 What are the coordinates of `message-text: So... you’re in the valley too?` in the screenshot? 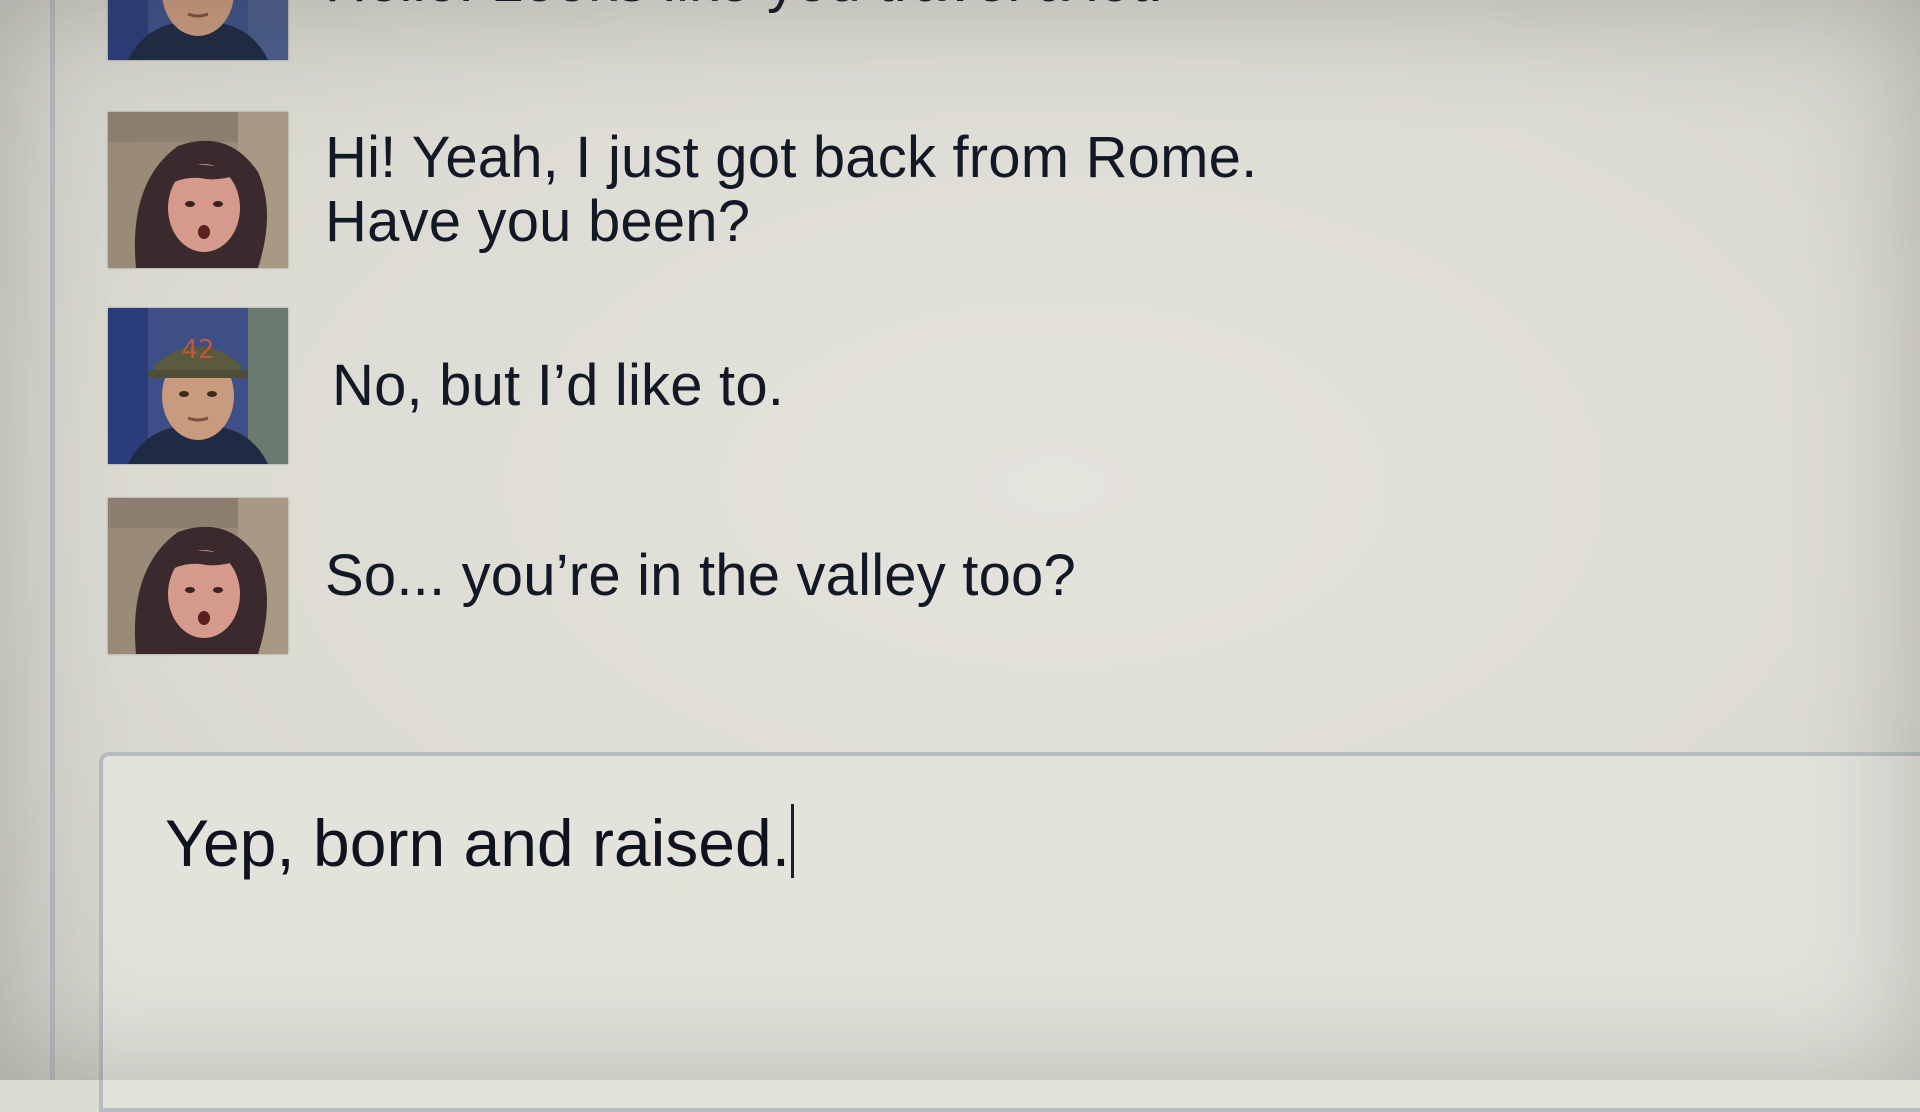 It's located at (700, 576).